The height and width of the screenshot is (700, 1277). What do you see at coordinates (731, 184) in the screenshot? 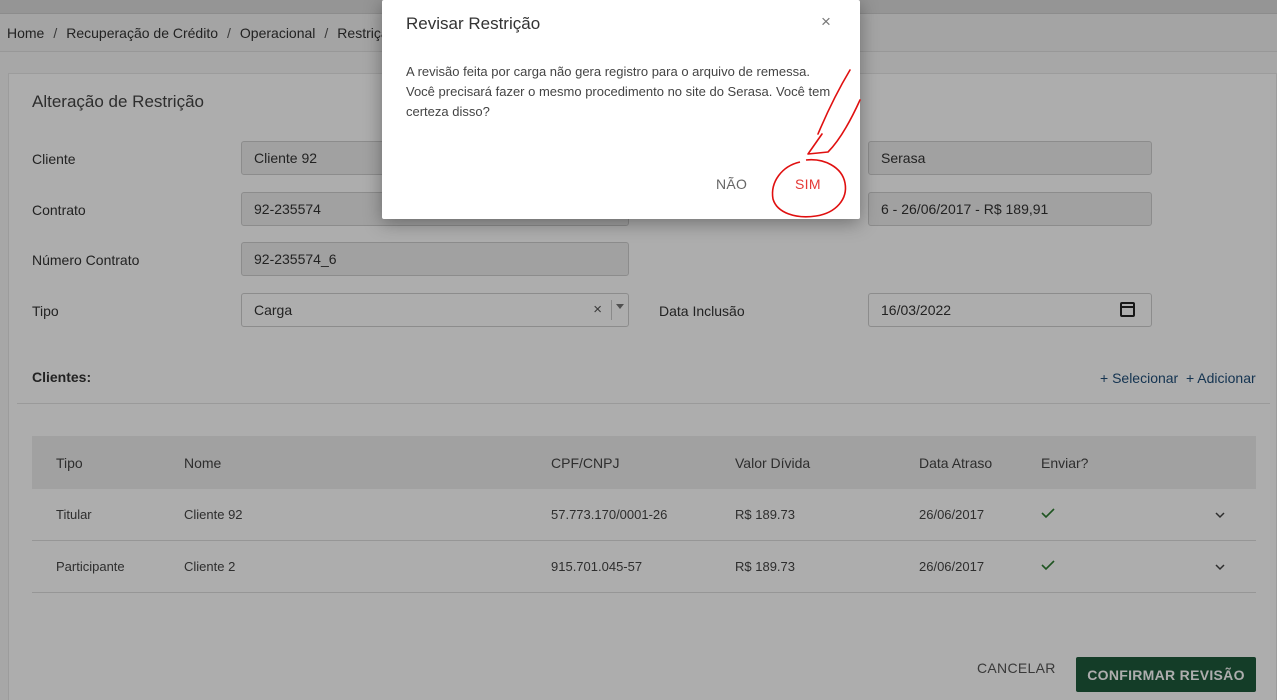
I see `no-button: NÃO` at bounding box center [731, 184].